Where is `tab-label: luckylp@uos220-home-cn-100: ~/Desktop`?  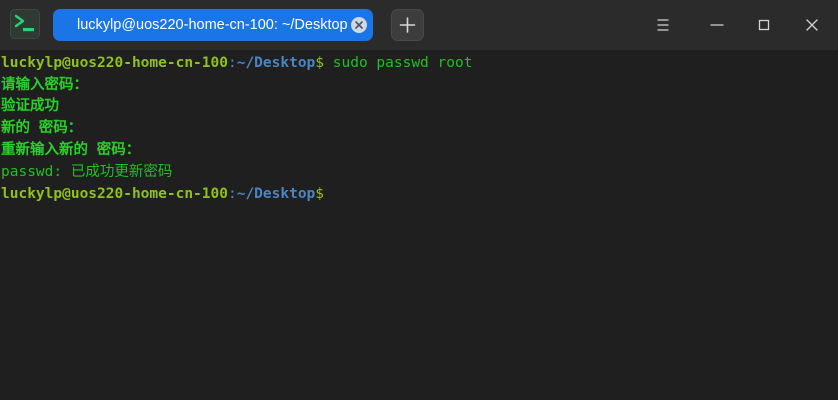
tab-label: luckylp@uos220-home-cn-100: ~/Desktop is located at coordinates (212, 25).